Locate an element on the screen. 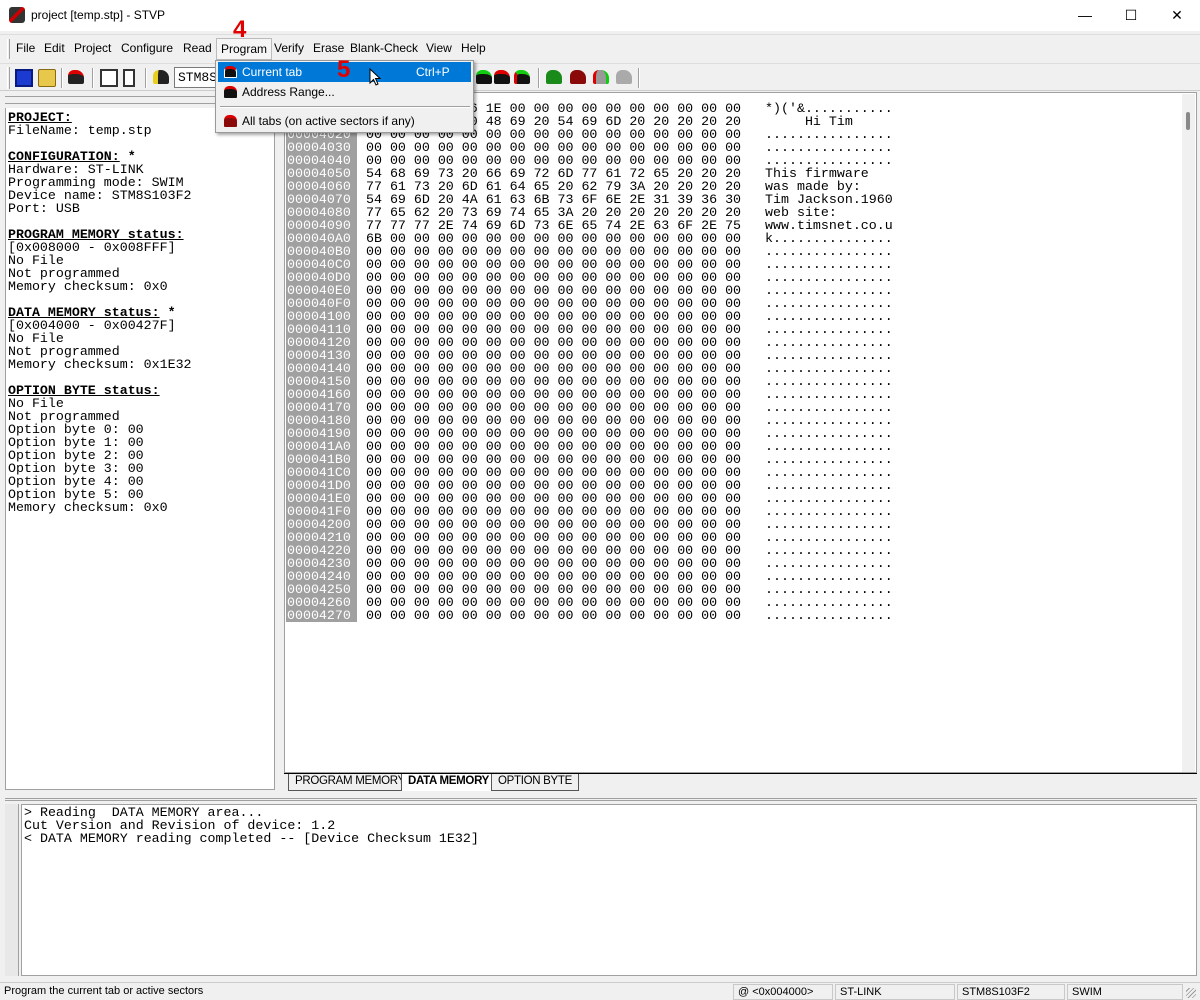 The width and height of the screenshot is (1200, 1000). window-title: project [temp.stp] - STVP is located at coordinates (98, 15).